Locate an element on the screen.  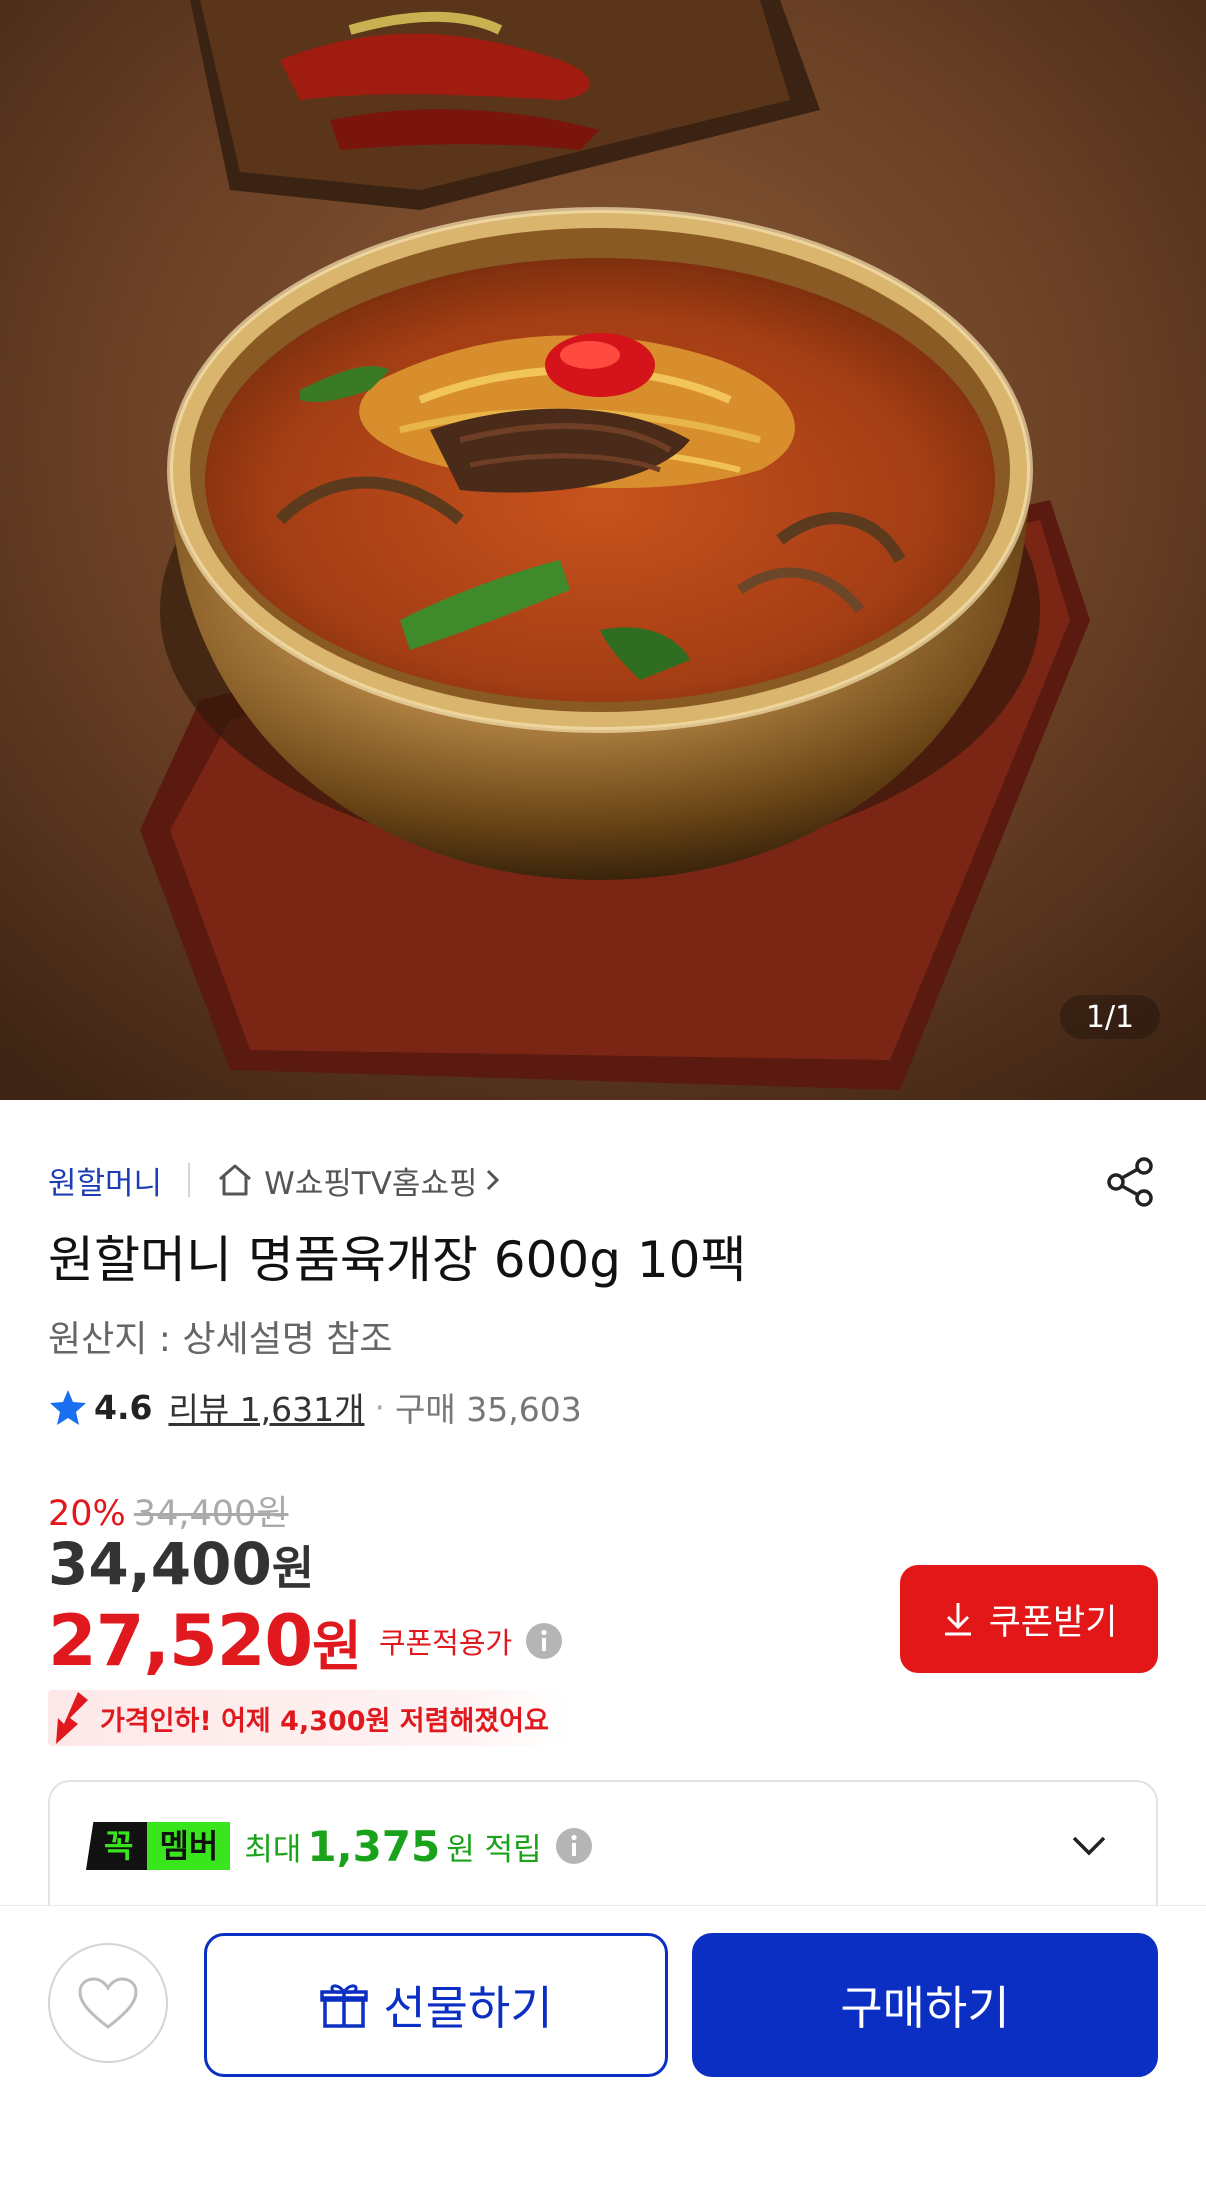
gift-button-label: 선물하기 is located at coordinates (468, 2008).